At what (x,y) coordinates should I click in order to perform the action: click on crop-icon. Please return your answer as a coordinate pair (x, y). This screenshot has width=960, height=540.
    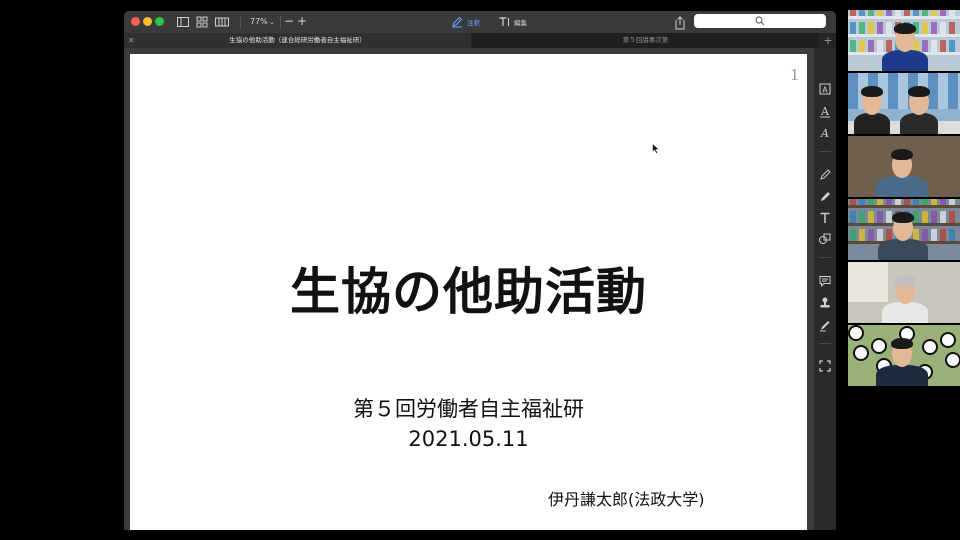
    Looking at the image, I should click on (825, 366).